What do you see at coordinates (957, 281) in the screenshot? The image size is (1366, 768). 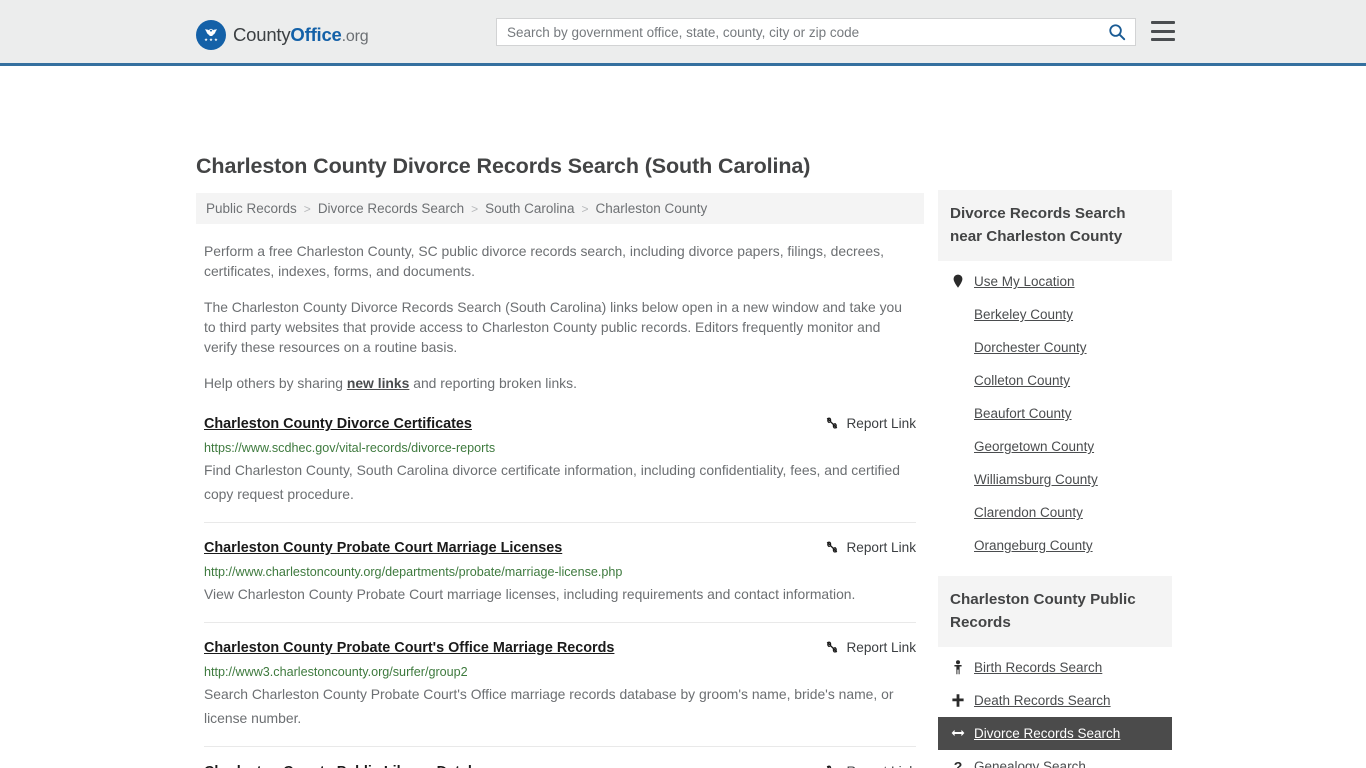 I see `map-pin-icon` at bounding box center [957, 281].